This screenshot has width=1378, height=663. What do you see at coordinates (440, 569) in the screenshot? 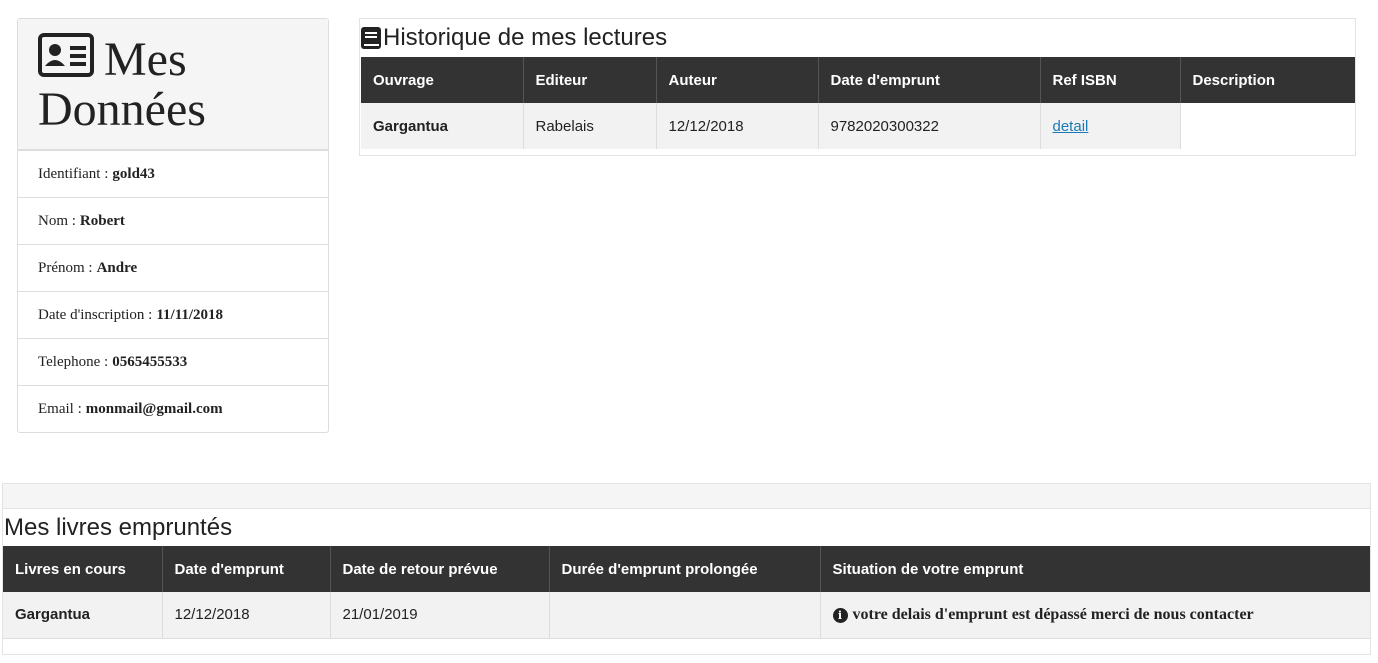
I see `col-header-date-retour: Date de retour prévue` at bounding box center [440, 569].